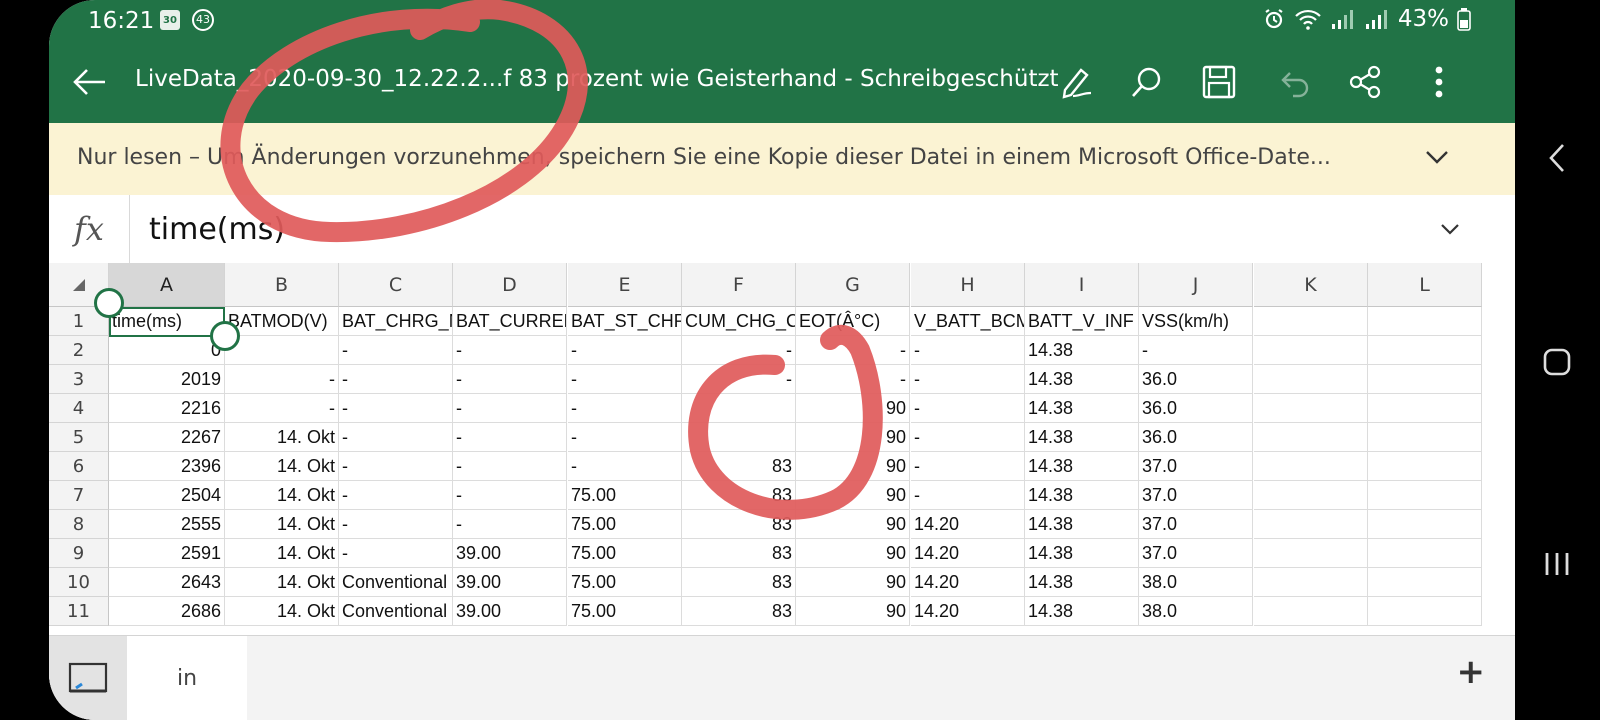 This screenshot has width=1600, height=720. Describe the element at coordinates (1082, 524) in the screenshot. I see `cell-i8: 14.38` at that location.